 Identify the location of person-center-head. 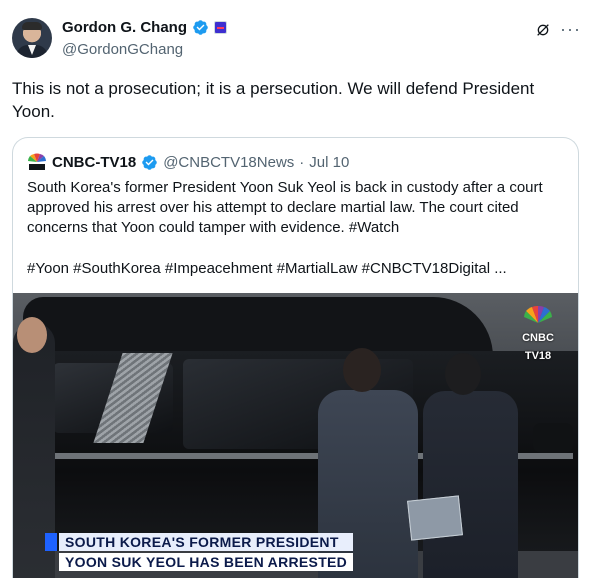
(362, 370).